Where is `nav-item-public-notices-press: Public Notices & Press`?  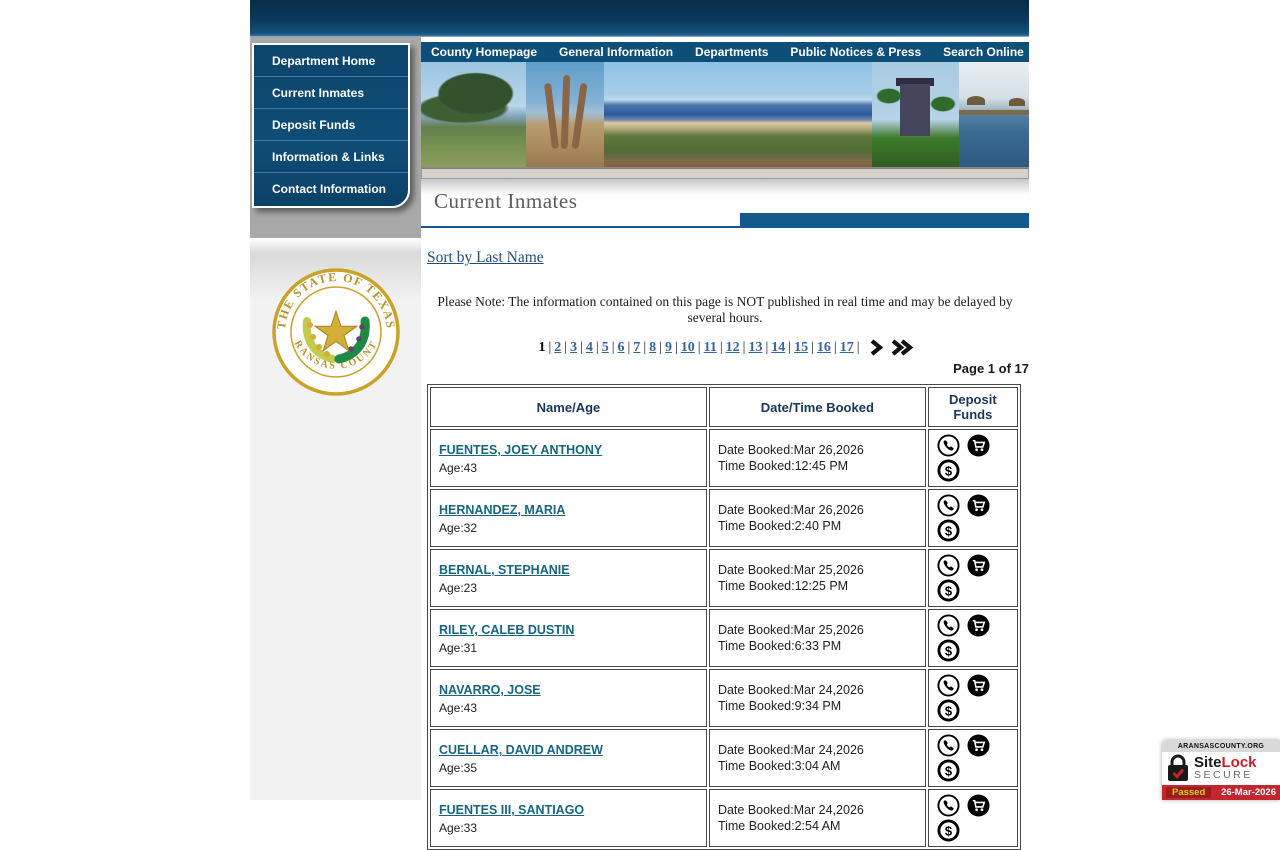 nav-item-public-notices-press: Public Notices & Press is located at coordinates (855, 52).